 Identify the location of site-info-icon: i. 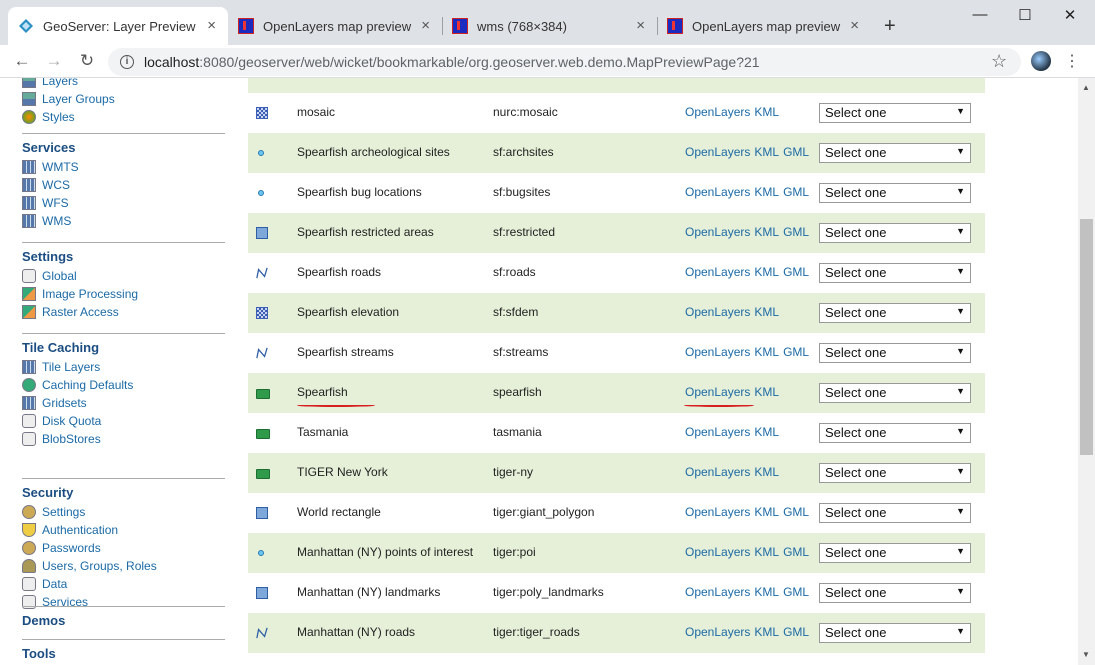
(127, 62).